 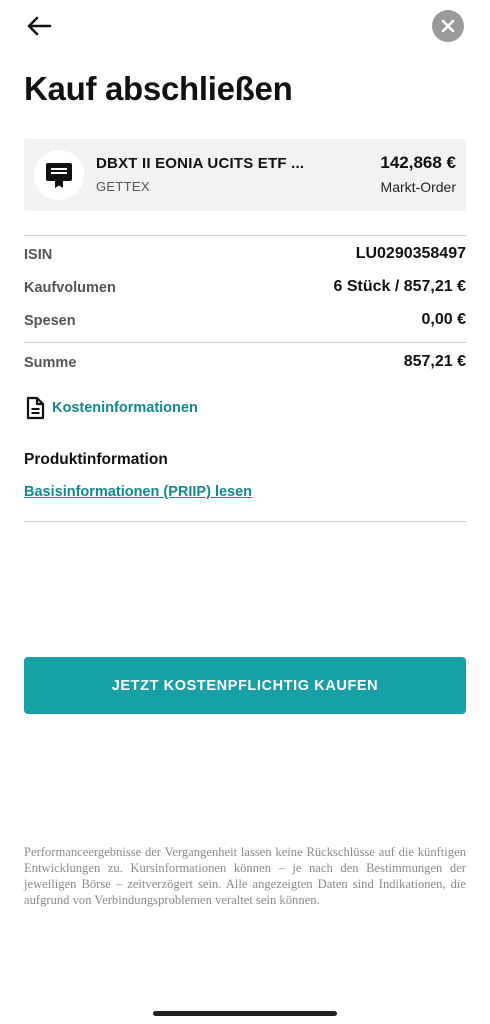 What do you see at coordinates (38, 255) in the screenshot?
I see `isin-label: ISIN` at bounding box center [38, 255].